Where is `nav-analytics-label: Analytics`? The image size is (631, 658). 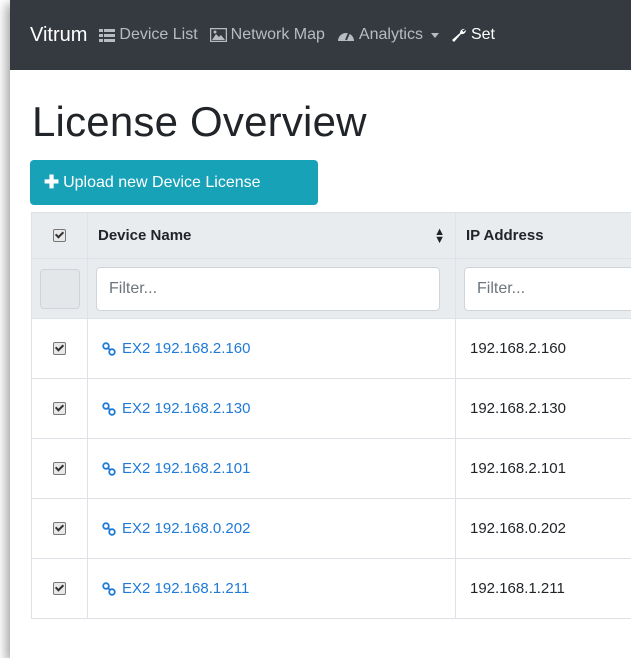 nav-analytics-label: Analytics is located at coordinates (390, 34).